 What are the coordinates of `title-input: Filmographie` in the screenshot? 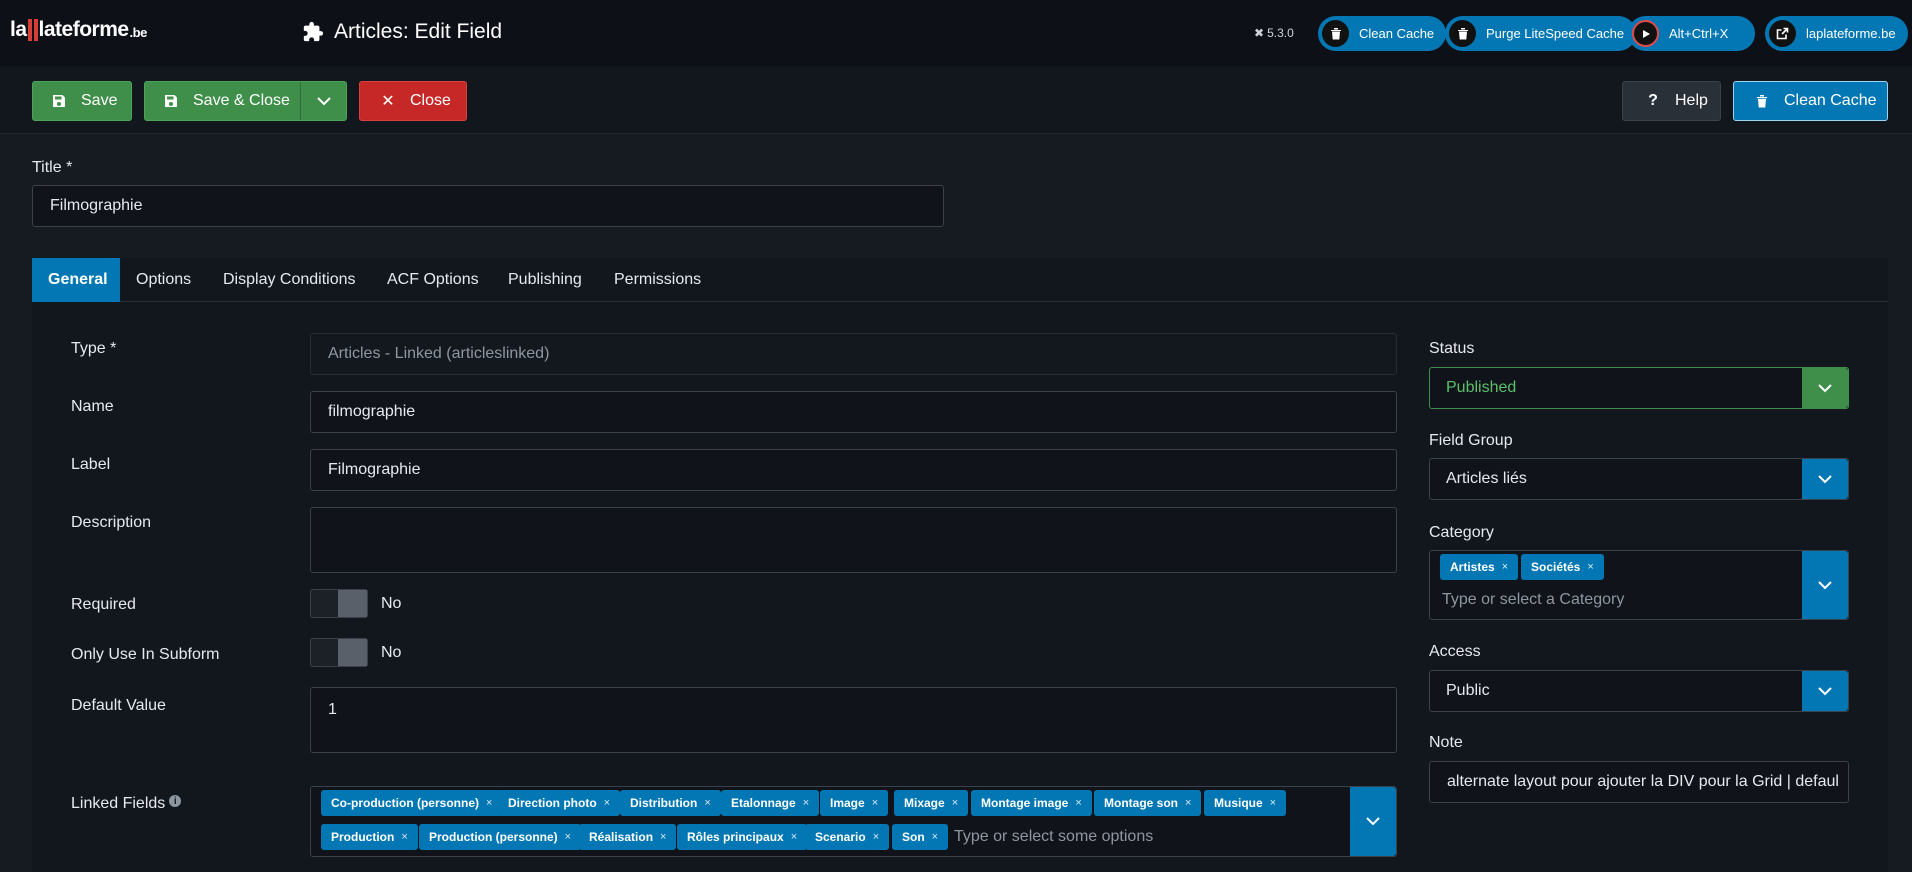 It's located at (488, 206).